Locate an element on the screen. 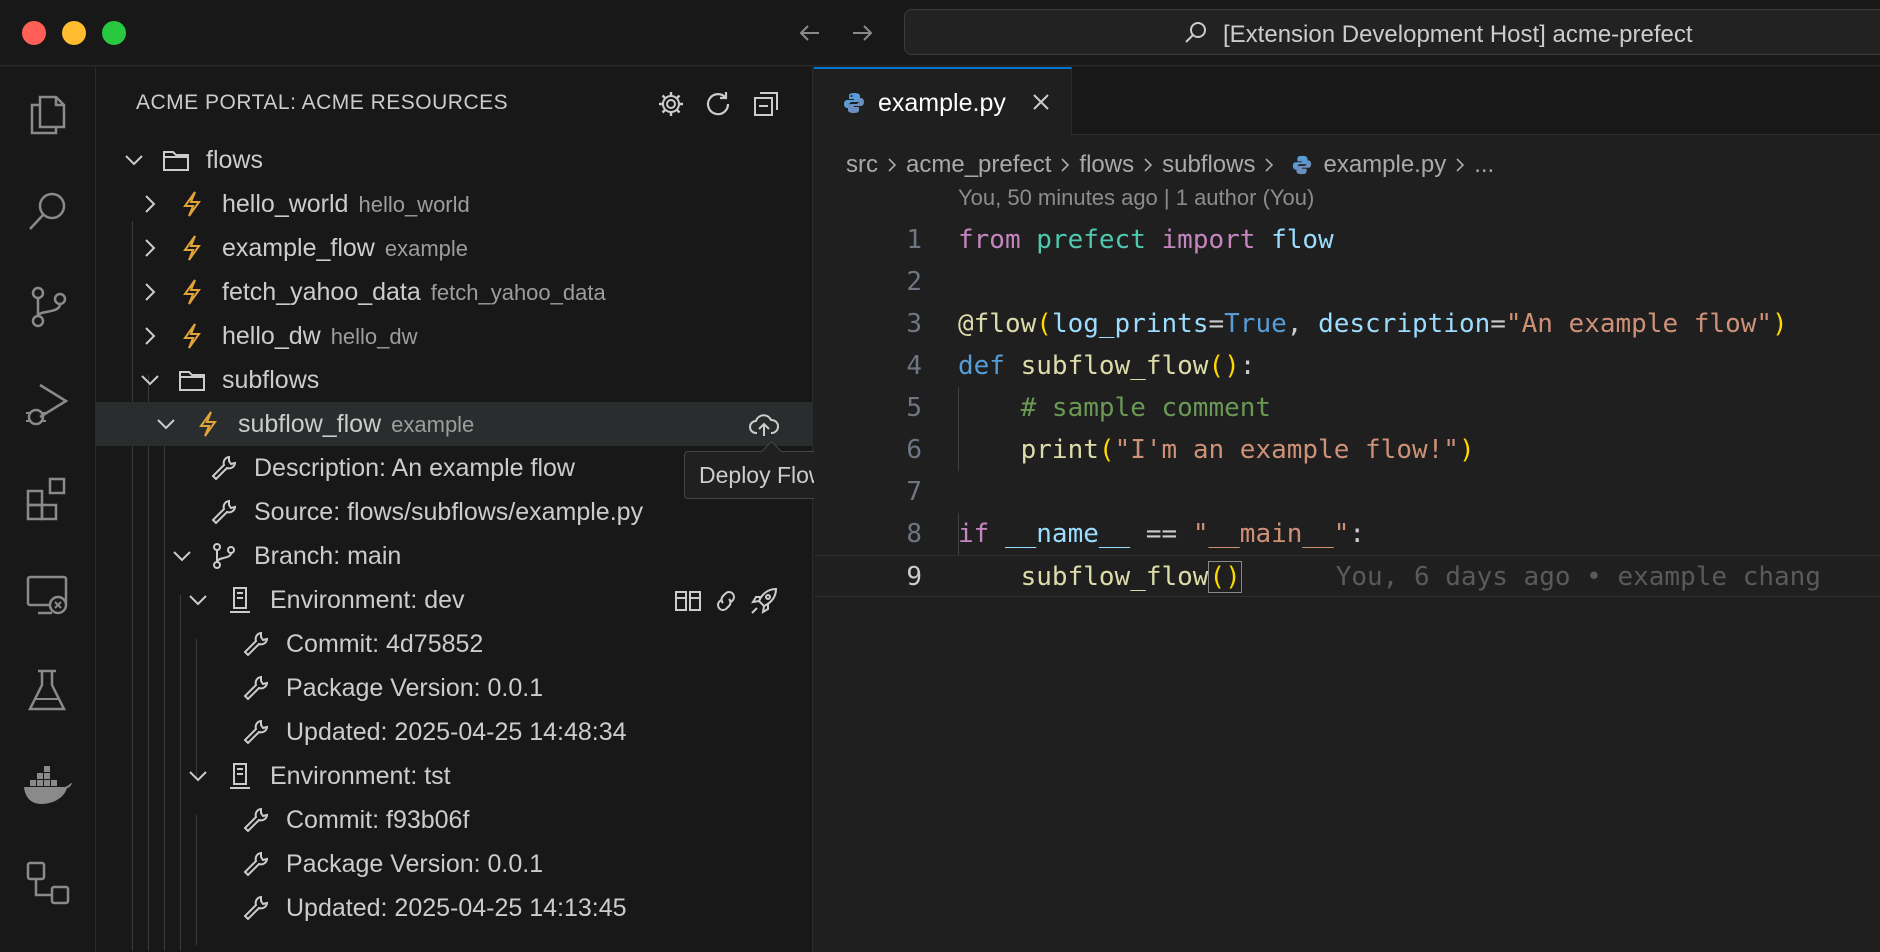  tree-item-label: subflows is located at coordinates (271, 380).